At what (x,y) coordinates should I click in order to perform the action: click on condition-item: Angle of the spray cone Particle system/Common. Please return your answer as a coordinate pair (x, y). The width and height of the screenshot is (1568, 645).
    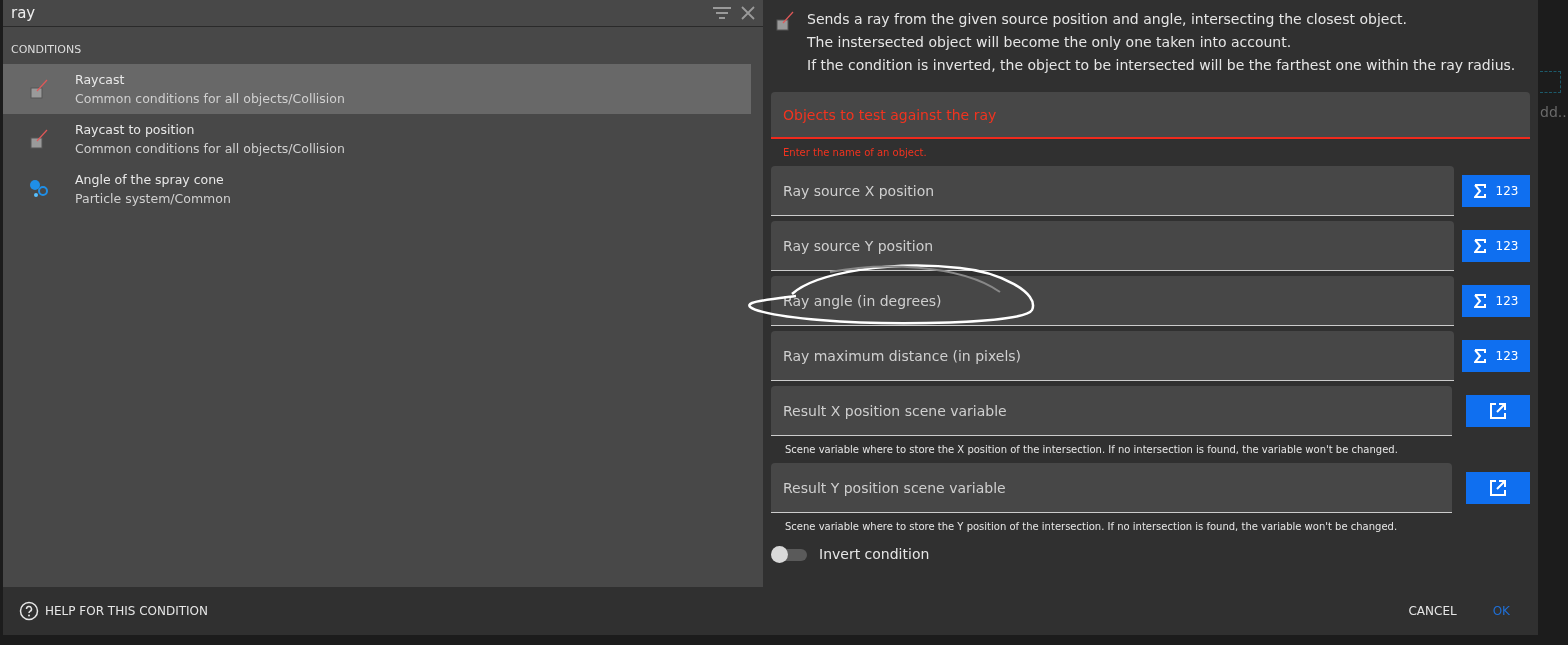
    Looking at the image, I should click on (377, 189).